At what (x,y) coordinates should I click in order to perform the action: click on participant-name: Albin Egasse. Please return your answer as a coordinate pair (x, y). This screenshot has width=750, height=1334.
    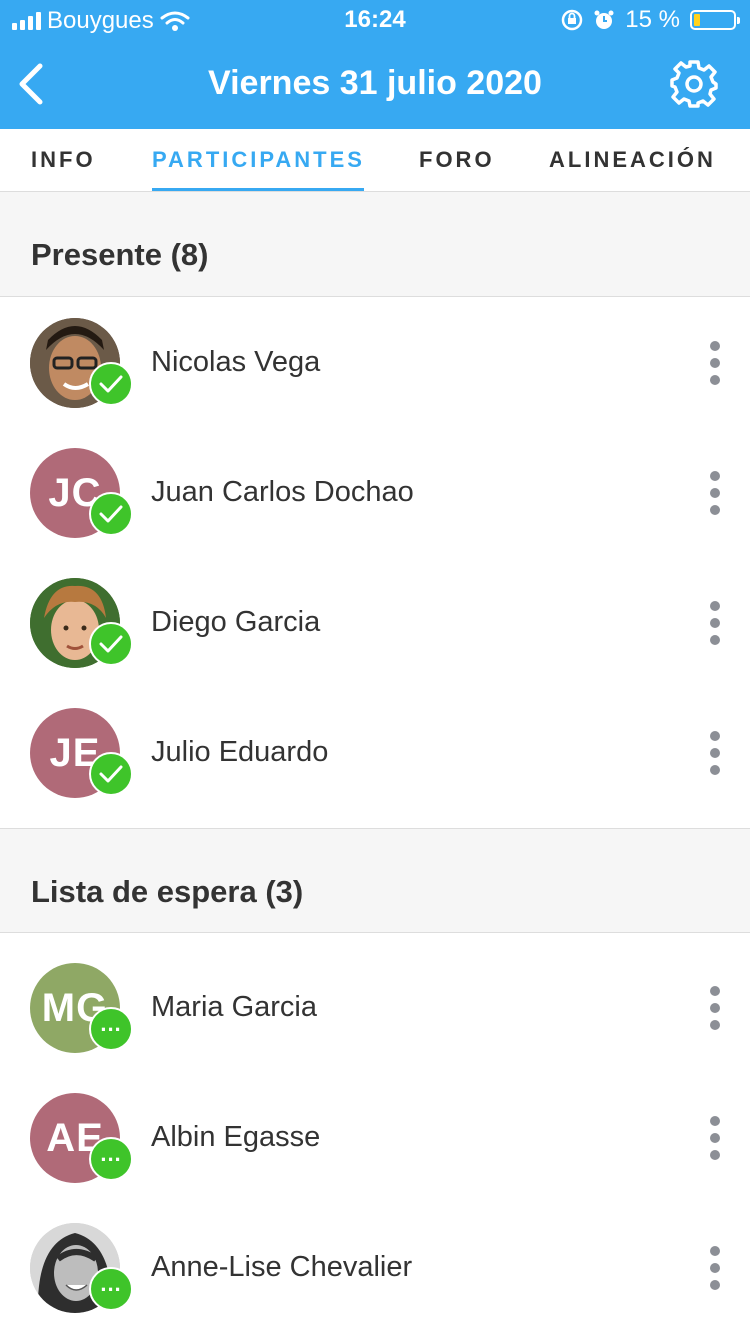
    Looking at the image, I should click on (236, 1137).